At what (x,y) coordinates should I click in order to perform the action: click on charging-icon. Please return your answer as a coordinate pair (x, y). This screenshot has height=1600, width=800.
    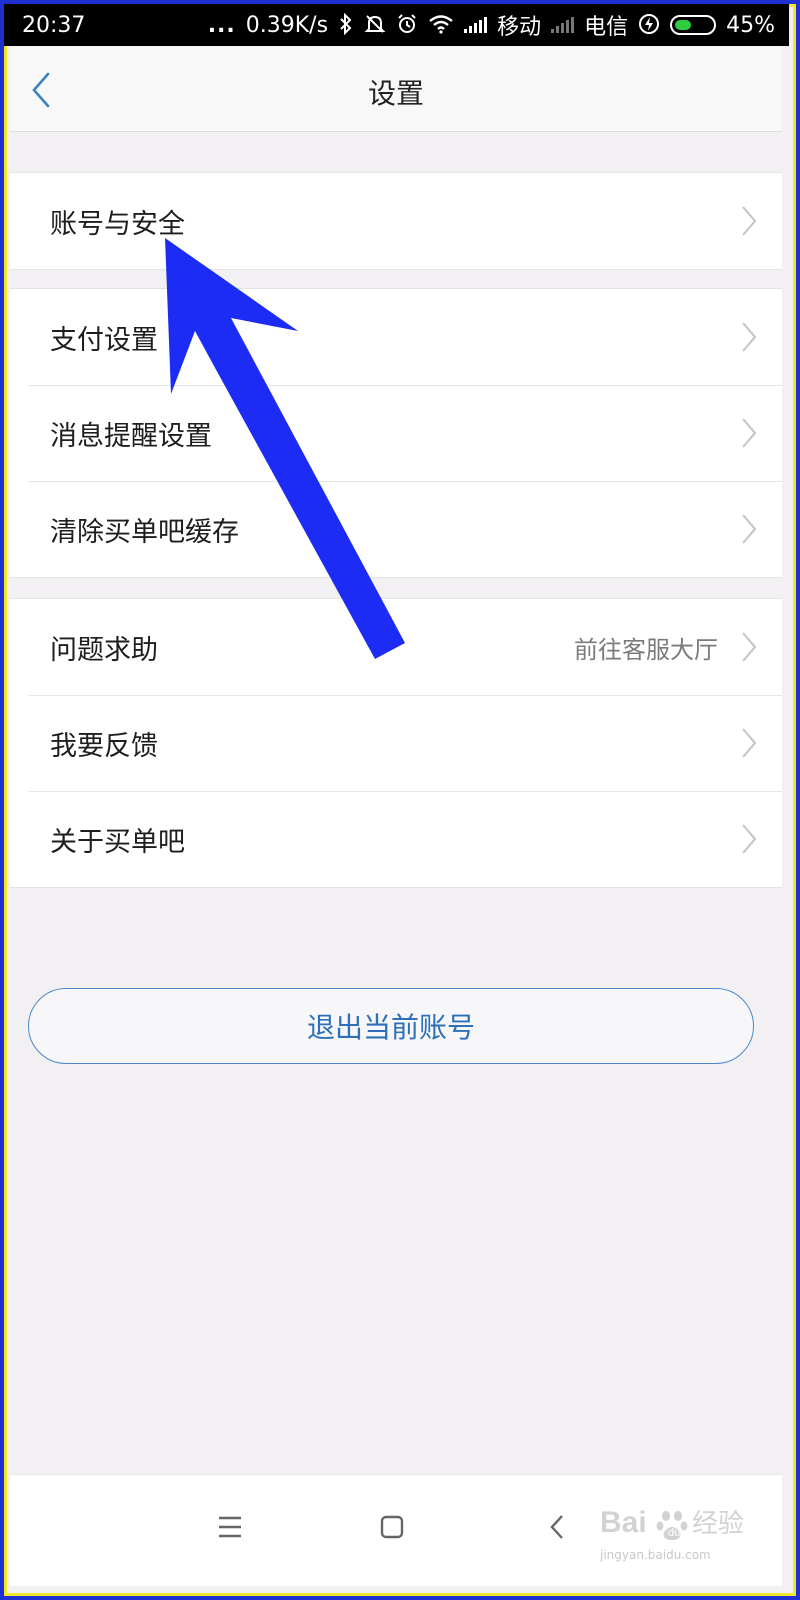
    Looking at the image, I should click on (649, 25).